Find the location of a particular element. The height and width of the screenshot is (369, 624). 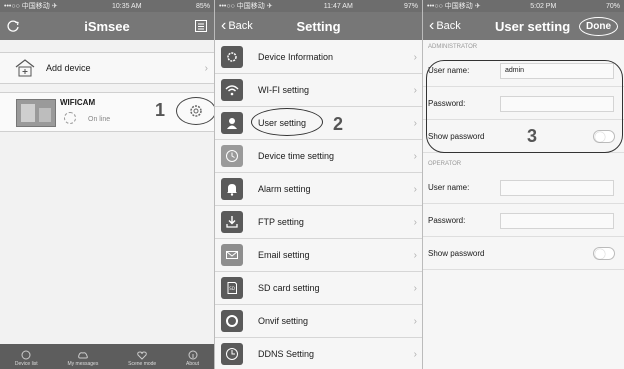

app-title: iSmsee is located at coordinates (107, 26).